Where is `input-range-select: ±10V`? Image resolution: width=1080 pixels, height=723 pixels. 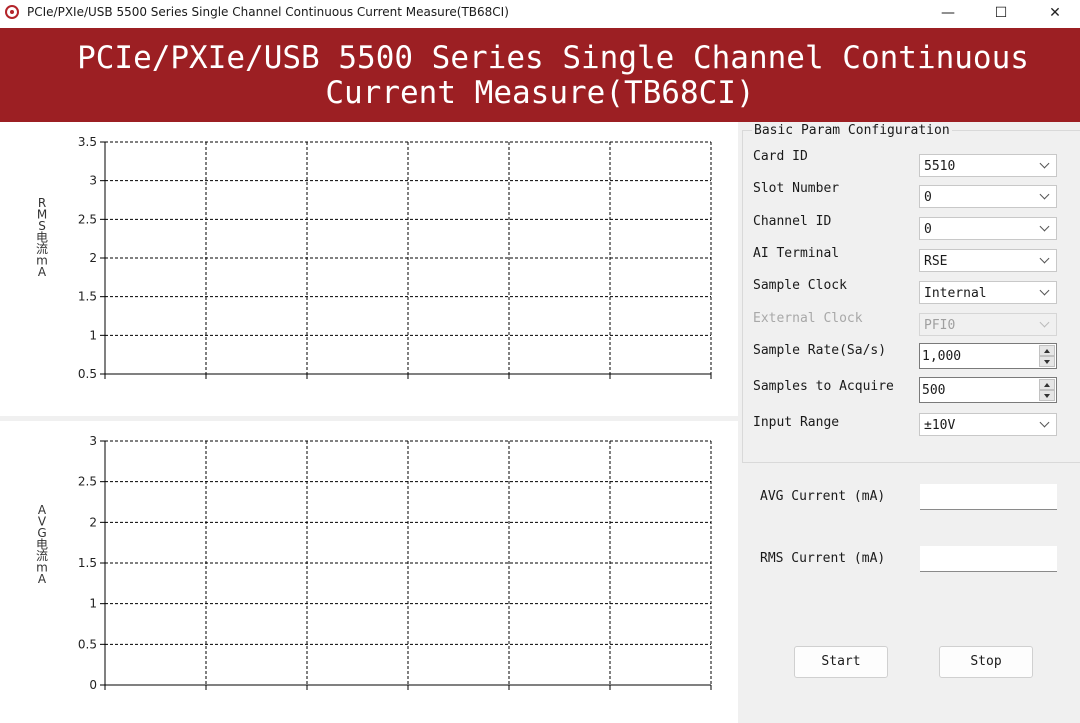
input-range-select: ±10V is located at coordinates (988, 424).